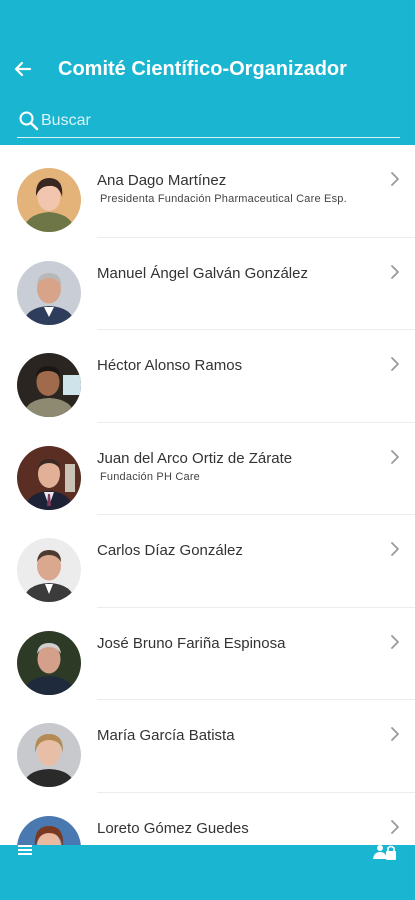  I want to click on list-item: Loreto Gómez Guedes, so click(207, 819).